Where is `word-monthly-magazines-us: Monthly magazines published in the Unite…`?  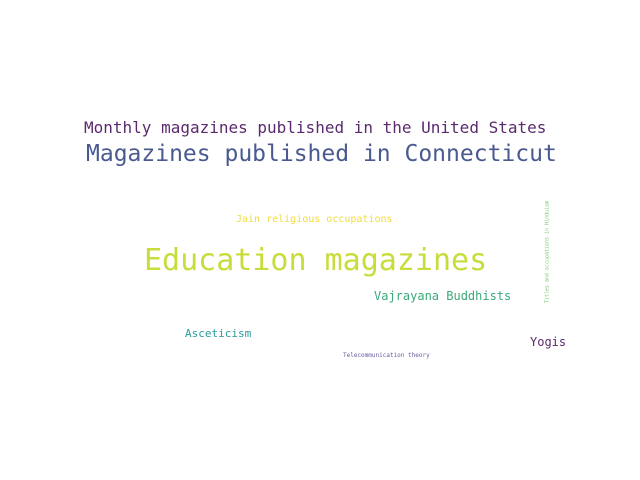
word-monthly-magazines-us: Monthly magazines published in the Unite… is located at coordinates (315, 127).